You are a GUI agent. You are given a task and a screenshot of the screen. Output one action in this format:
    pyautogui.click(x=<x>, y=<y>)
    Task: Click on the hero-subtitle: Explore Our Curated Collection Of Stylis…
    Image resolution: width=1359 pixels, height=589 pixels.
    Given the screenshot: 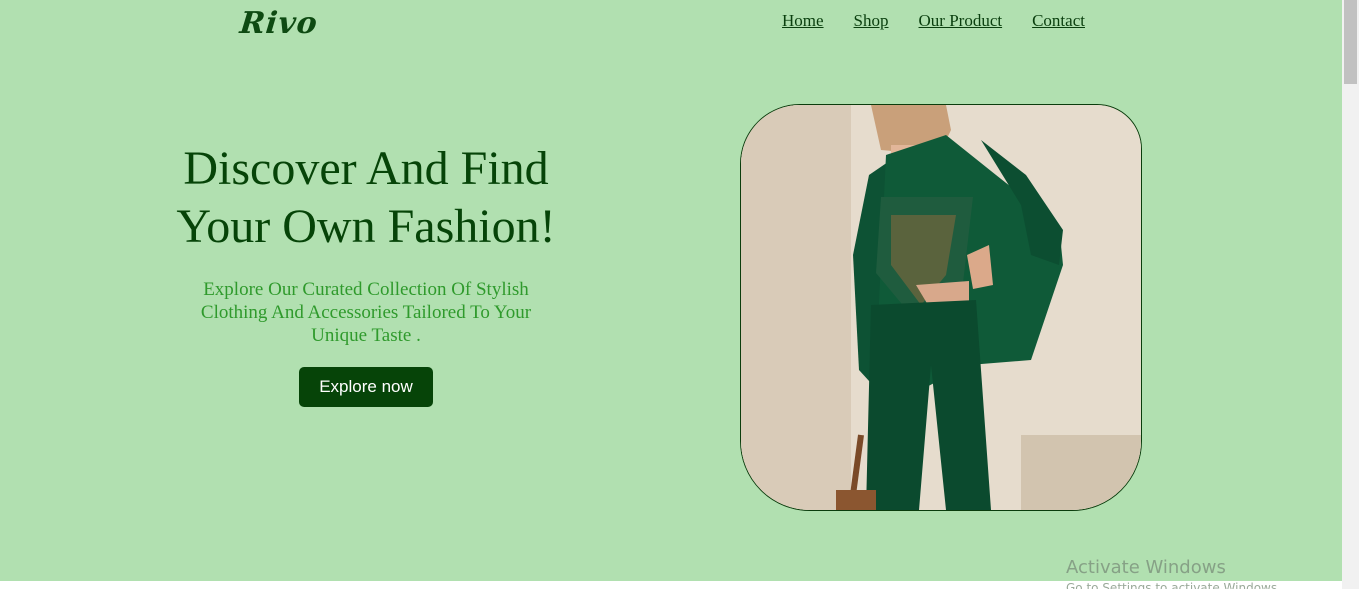 What is the action you would take?
    pyautogui.click(x=366, y=312)
    